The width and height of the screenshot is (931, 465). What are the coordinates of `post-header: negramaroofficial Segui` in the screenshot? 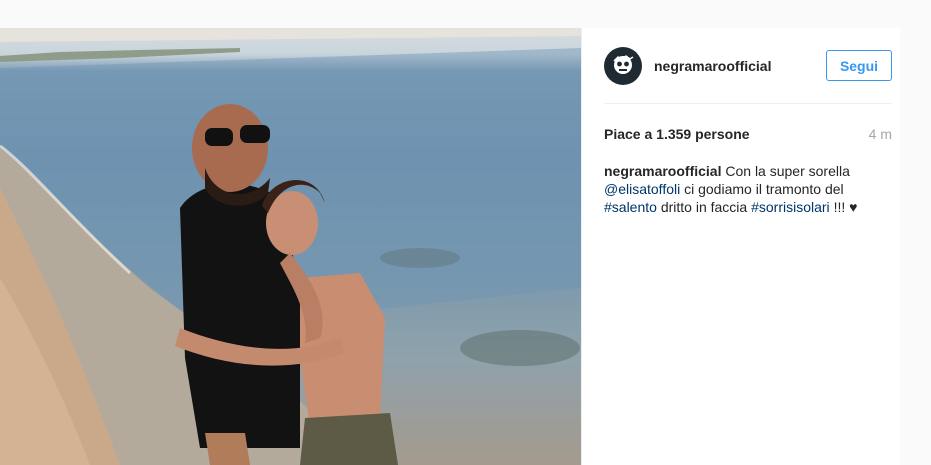 It's located at (748, 66).